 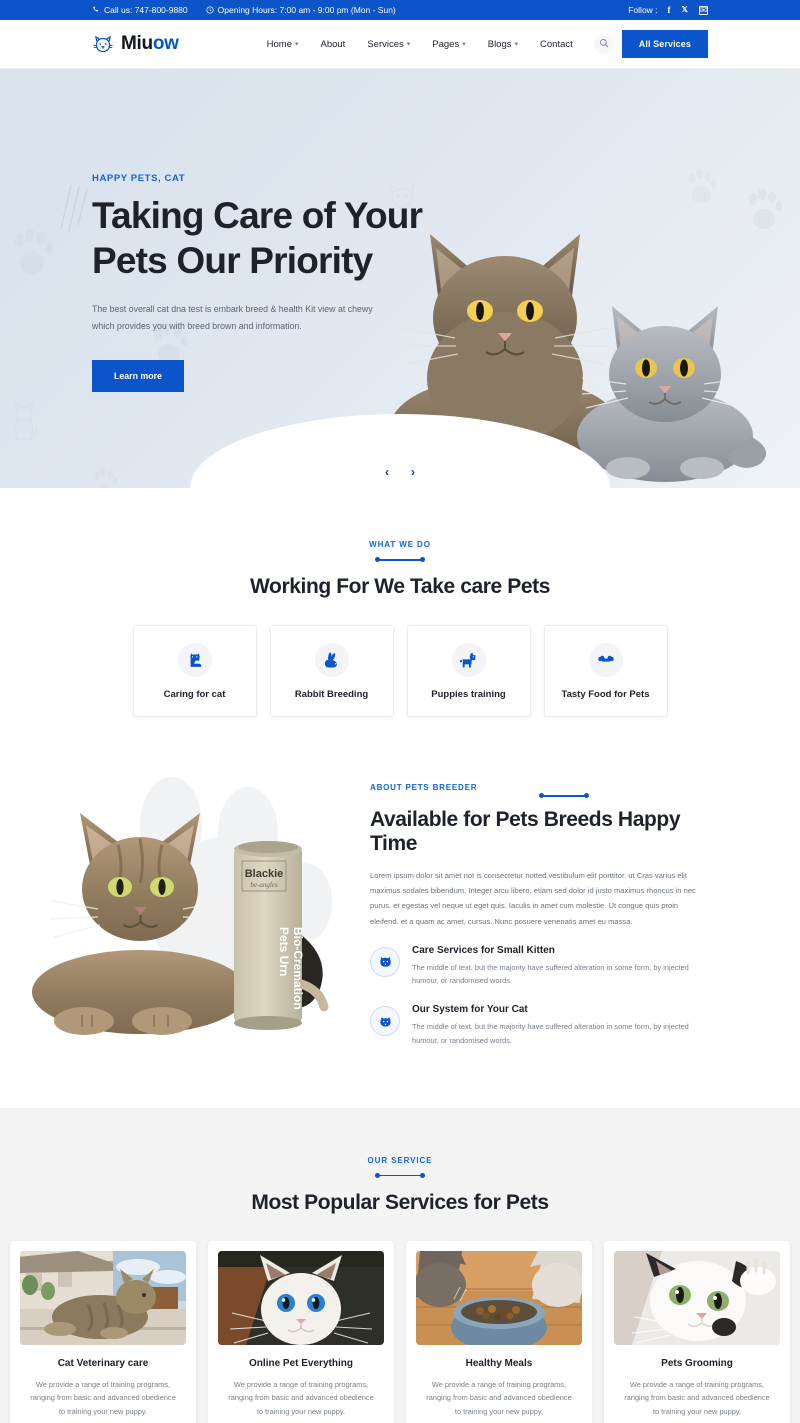 I want to click on nav-label: Services, so click(x=385, y=44).